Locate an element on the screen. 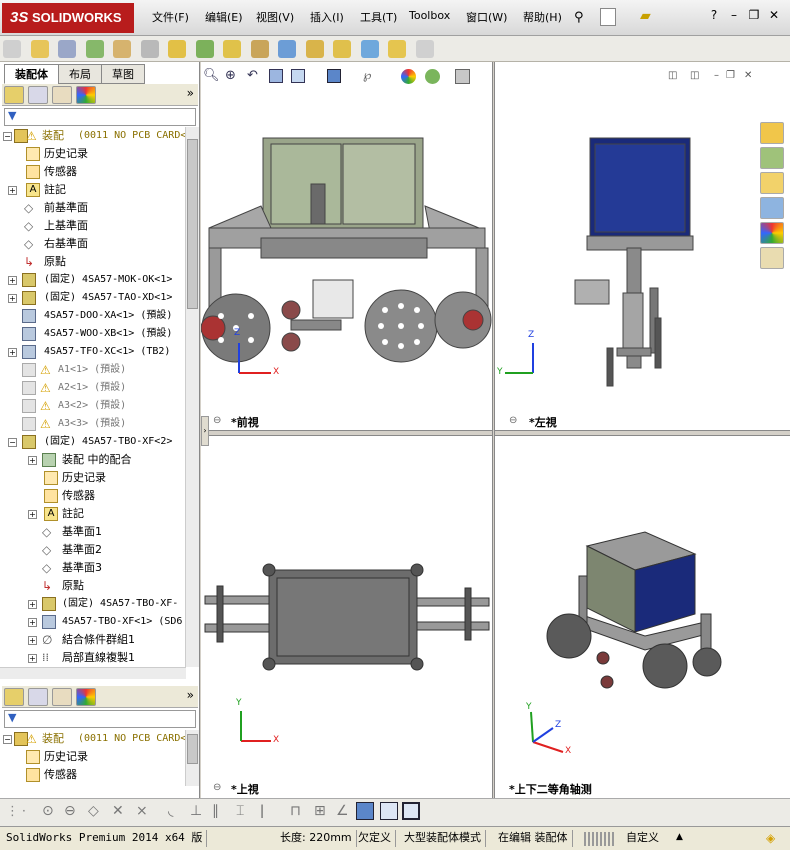  insert-component-icon is located at coordinates (39, 49).